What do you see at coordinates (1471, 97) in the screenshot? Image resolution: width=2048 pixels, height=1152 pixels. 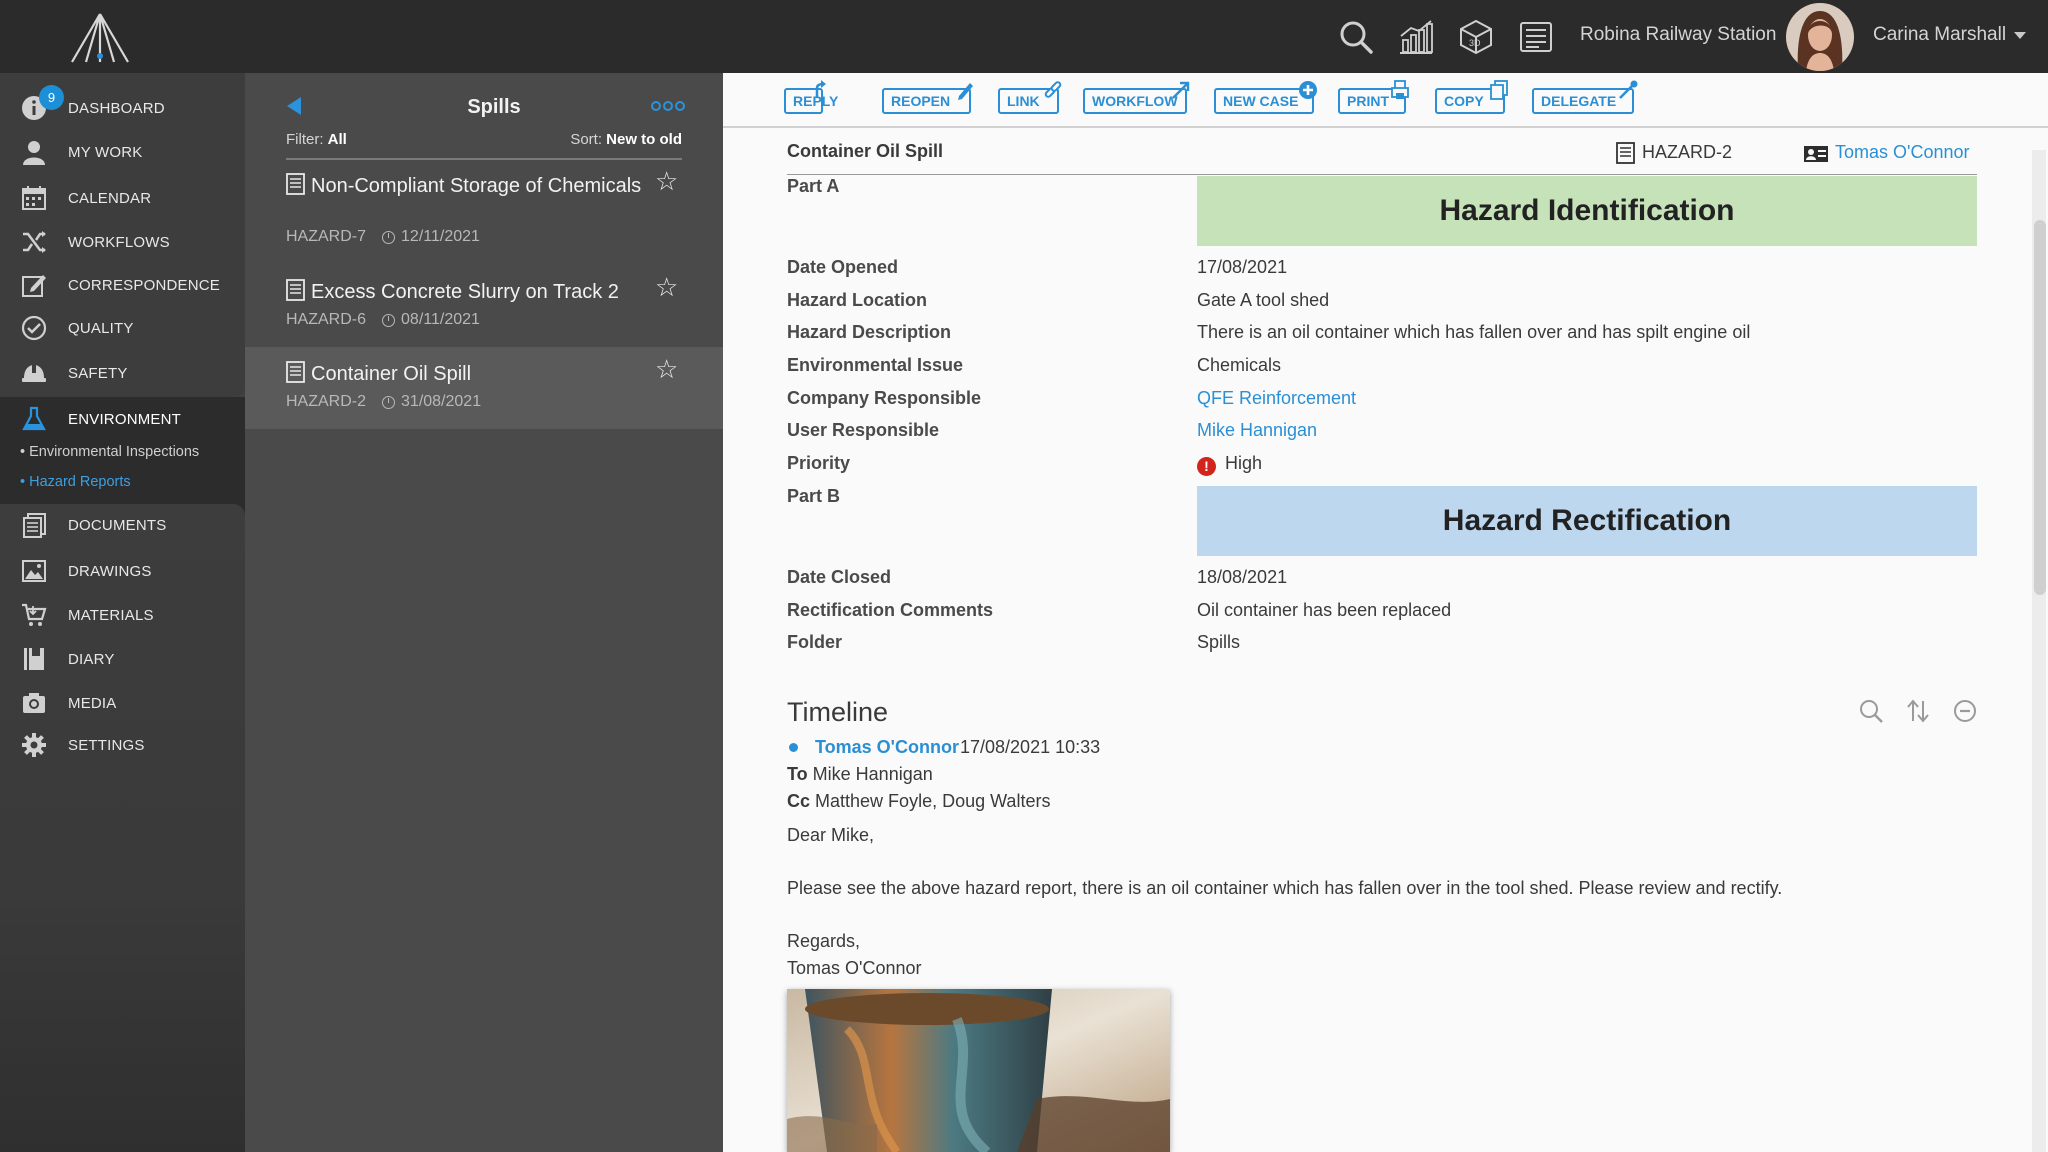 I see `copy-button: COPY` at bounding box center [1471, 97].